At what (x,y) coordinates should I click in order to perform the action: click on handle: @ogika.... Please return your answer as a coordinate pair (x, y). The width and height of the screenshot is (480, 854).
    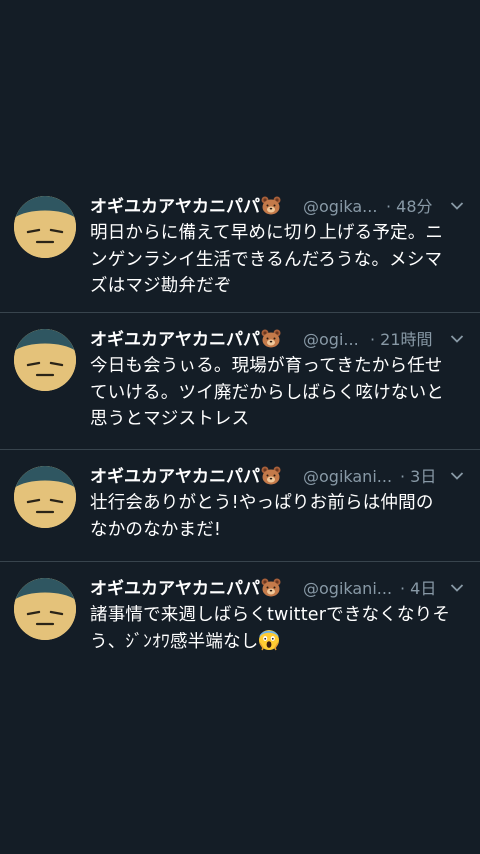
    Looking at the image, I should click on (341, 207).